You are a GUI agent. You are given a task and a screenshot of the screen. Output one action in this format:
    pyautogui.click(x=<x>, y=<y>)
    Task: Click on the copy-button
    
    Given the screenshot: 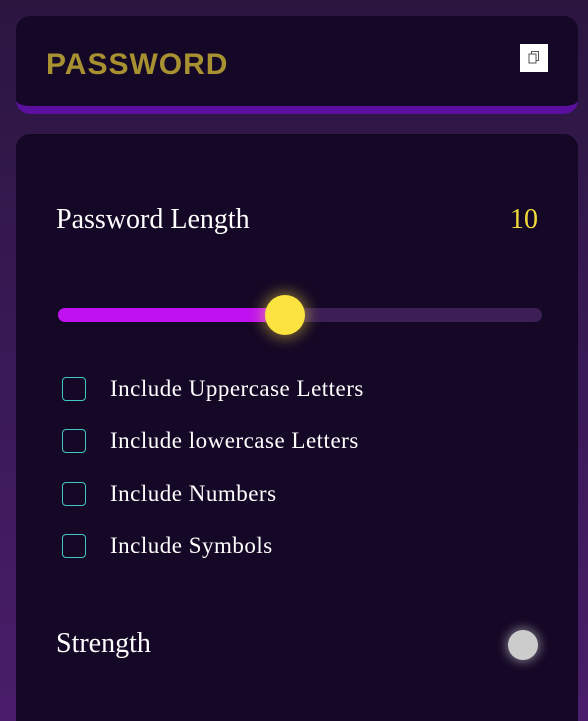 What is the action you would take?
    pyautogui.click(x=534, y=58)
    